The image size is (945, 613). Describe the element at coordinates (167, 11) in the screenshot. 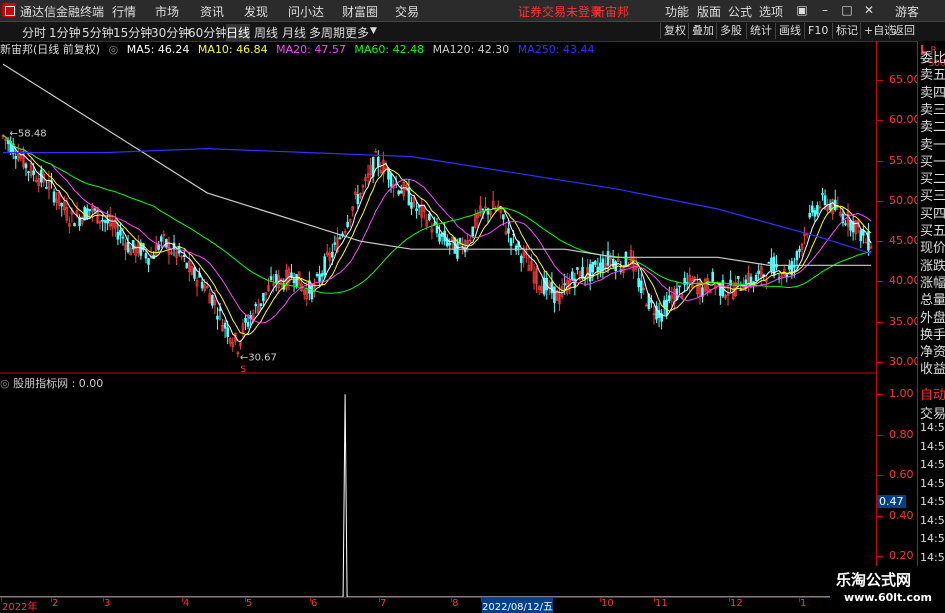

I see `menu-item-markets: 市场` at that location.